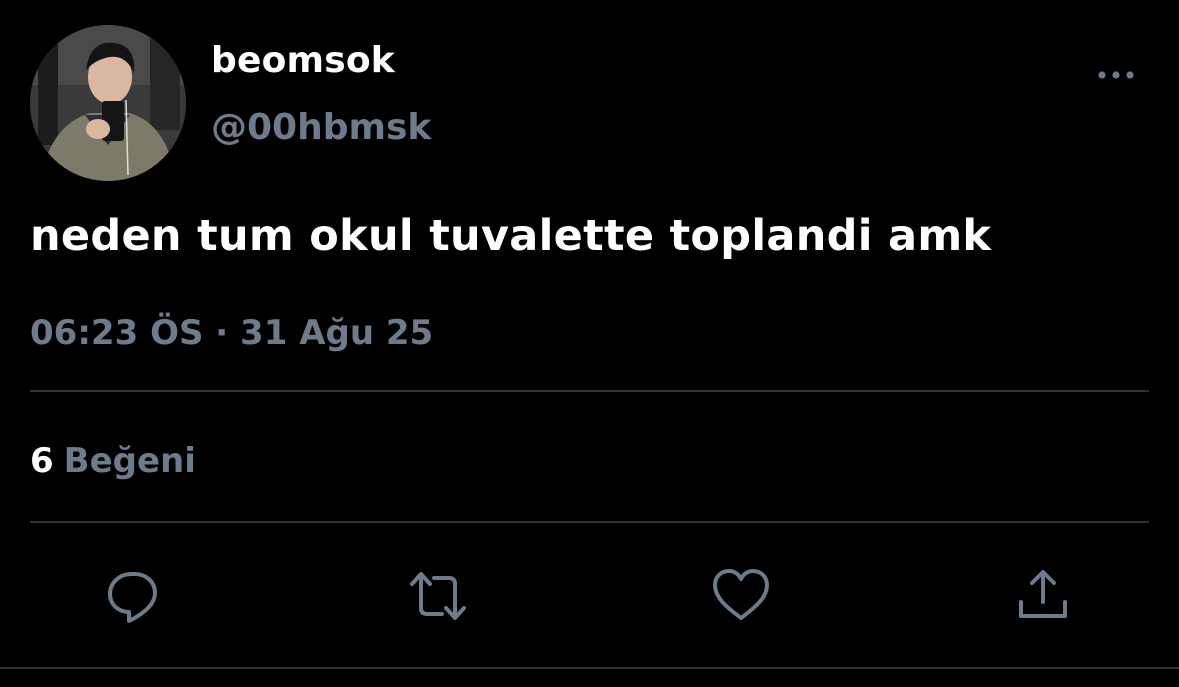 The height and width of the screenshot is (687, 1179). I want to click on likes-stat: 6 Beğeni, so click(113, 461).